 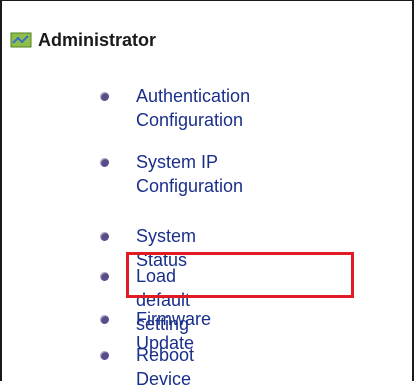 I want to click on menu-item-reboot-device: Reboot Device, so click(x=147, y=367).